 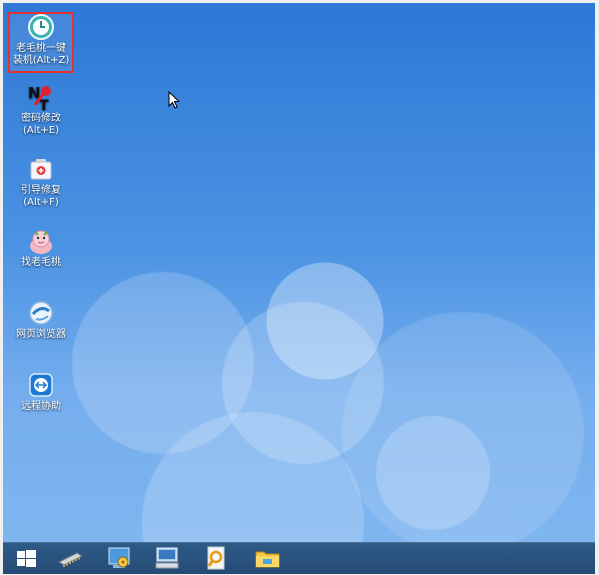 I want to click on desktop-icon-password-edit: N T 密码修改 (Alt+E), so click(x=41, y=110).